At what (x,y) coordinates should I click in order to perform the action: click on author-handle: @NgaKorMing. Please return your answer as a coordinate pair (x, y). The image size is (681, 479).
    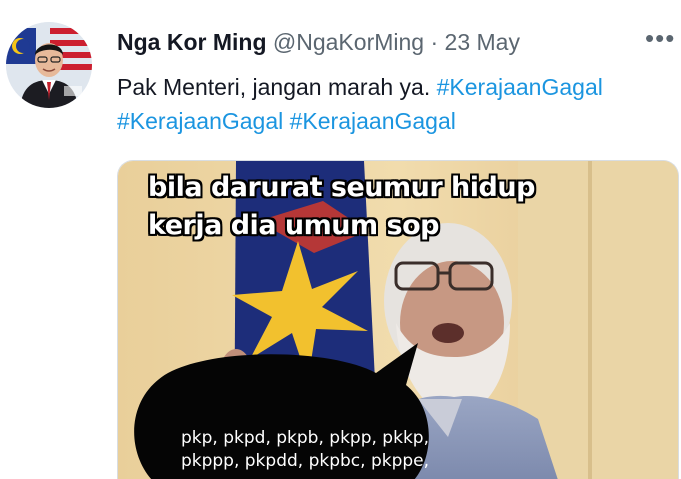
    Looking at the image, I should click on (348, 42).